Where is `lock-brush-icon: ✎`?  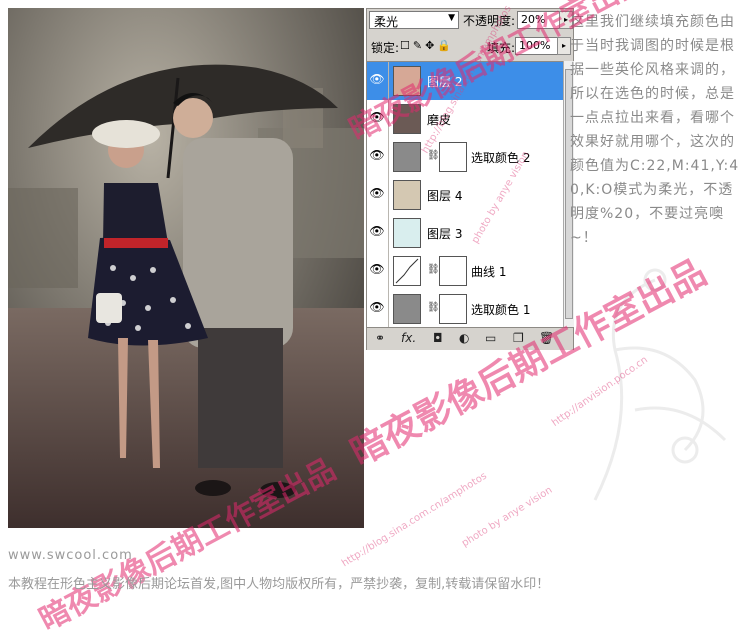
lock-brush-icon: ✎ is located at coordinates (419, 45).